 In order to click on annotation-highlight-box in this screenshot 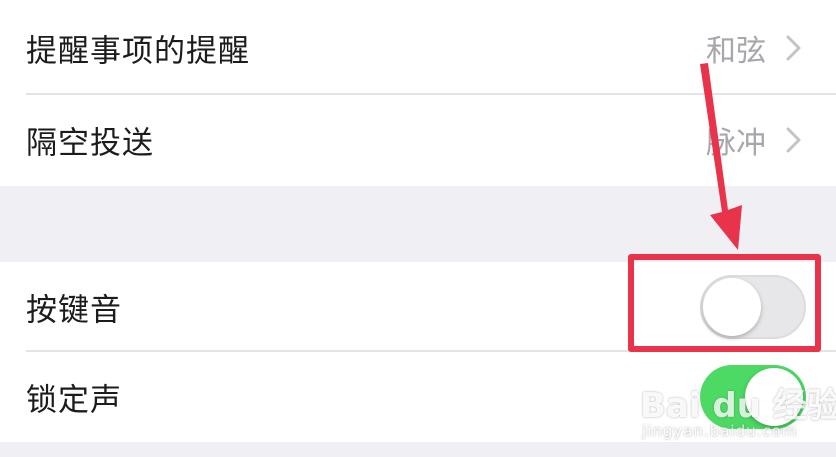, I will do `click(724, 303)`.